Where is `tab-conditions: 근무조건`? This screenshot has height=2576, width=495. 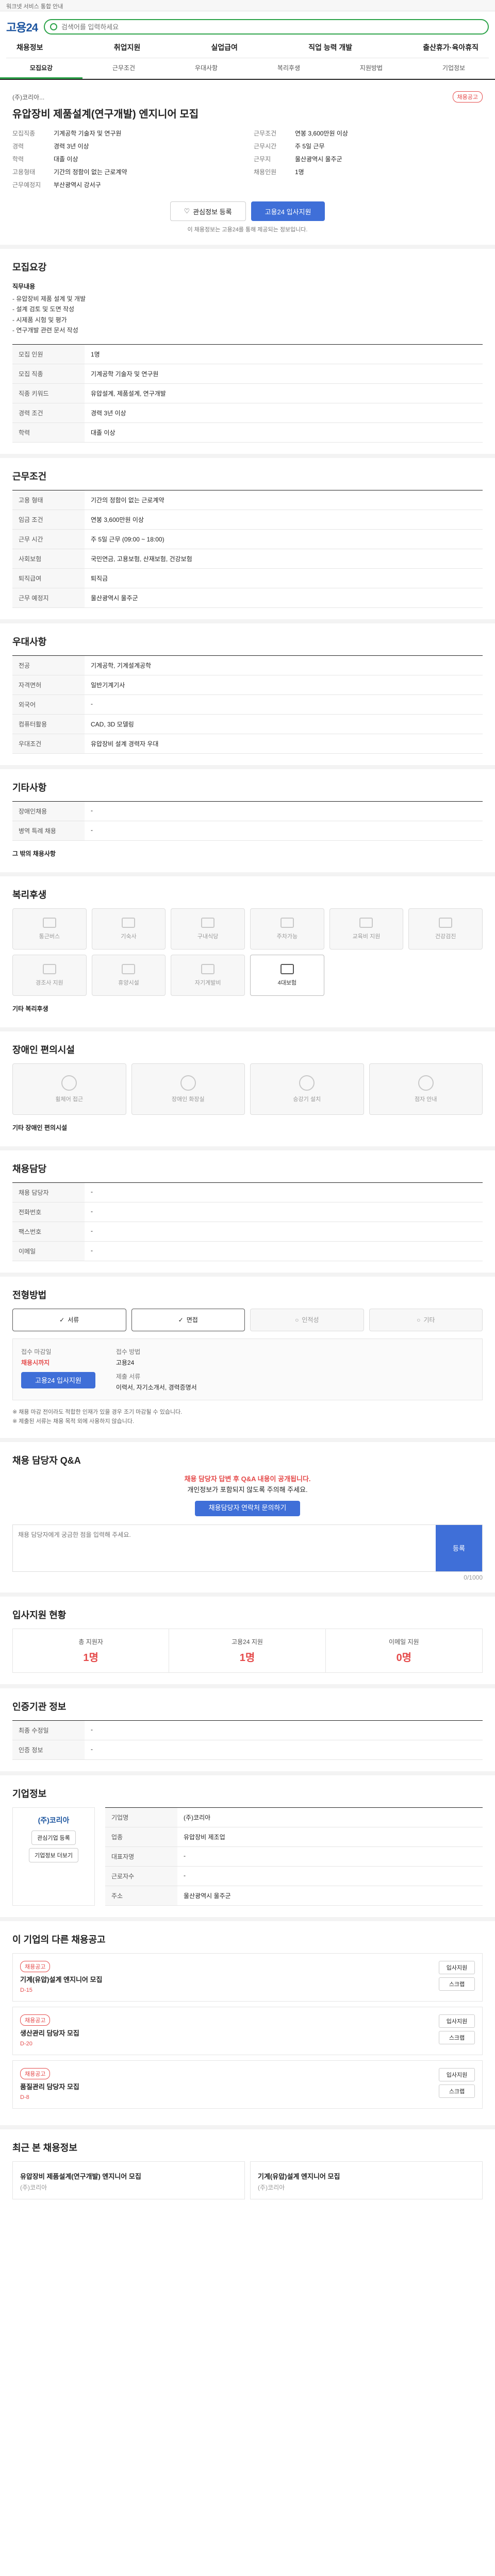 tab-conditions: 근무조건 is located at coordinates (124, 68).